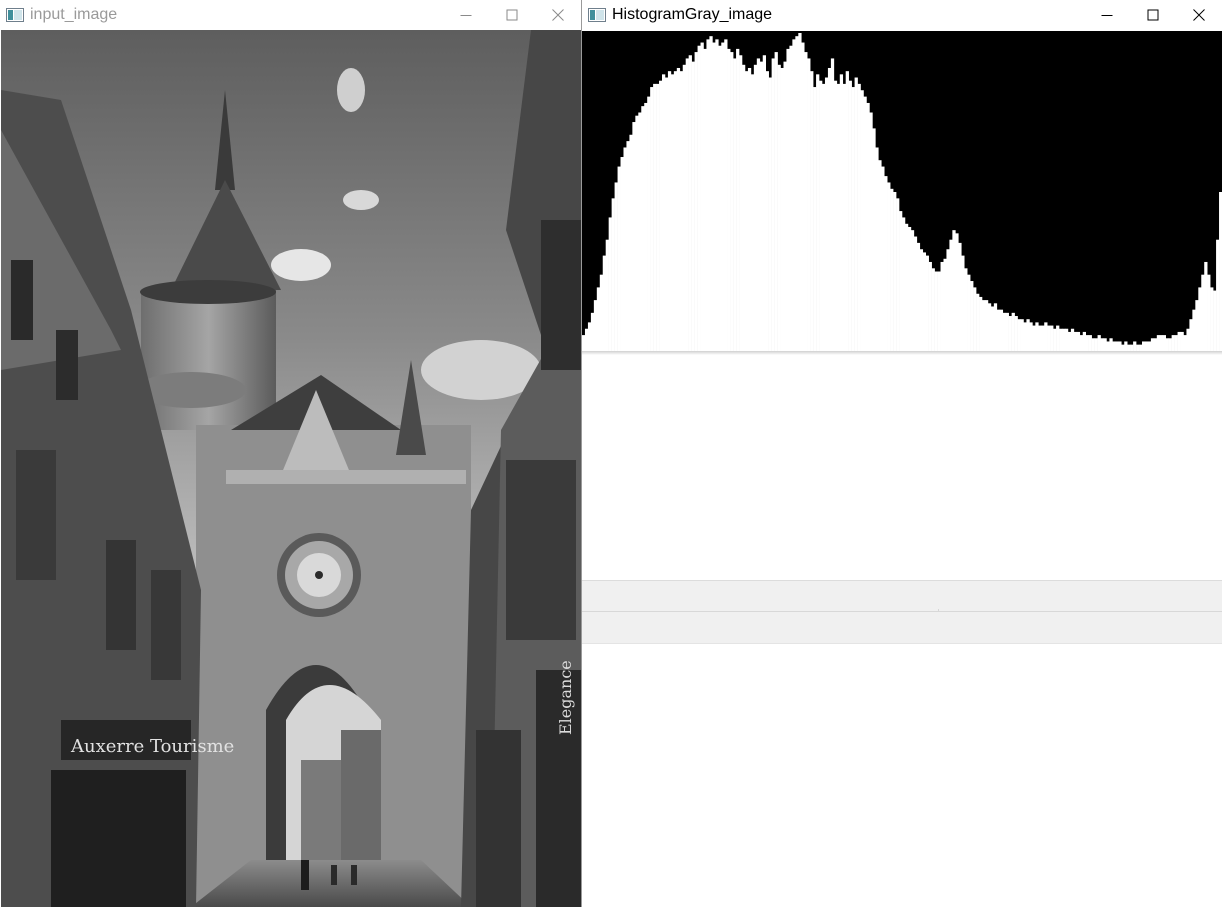 This screenshot has width=1222, height=907. What do you see at coordinates (902, 15) in the screenshot?
I see `histogram-titlebar: HistogramGray_image` at bounding box center [902, 15].